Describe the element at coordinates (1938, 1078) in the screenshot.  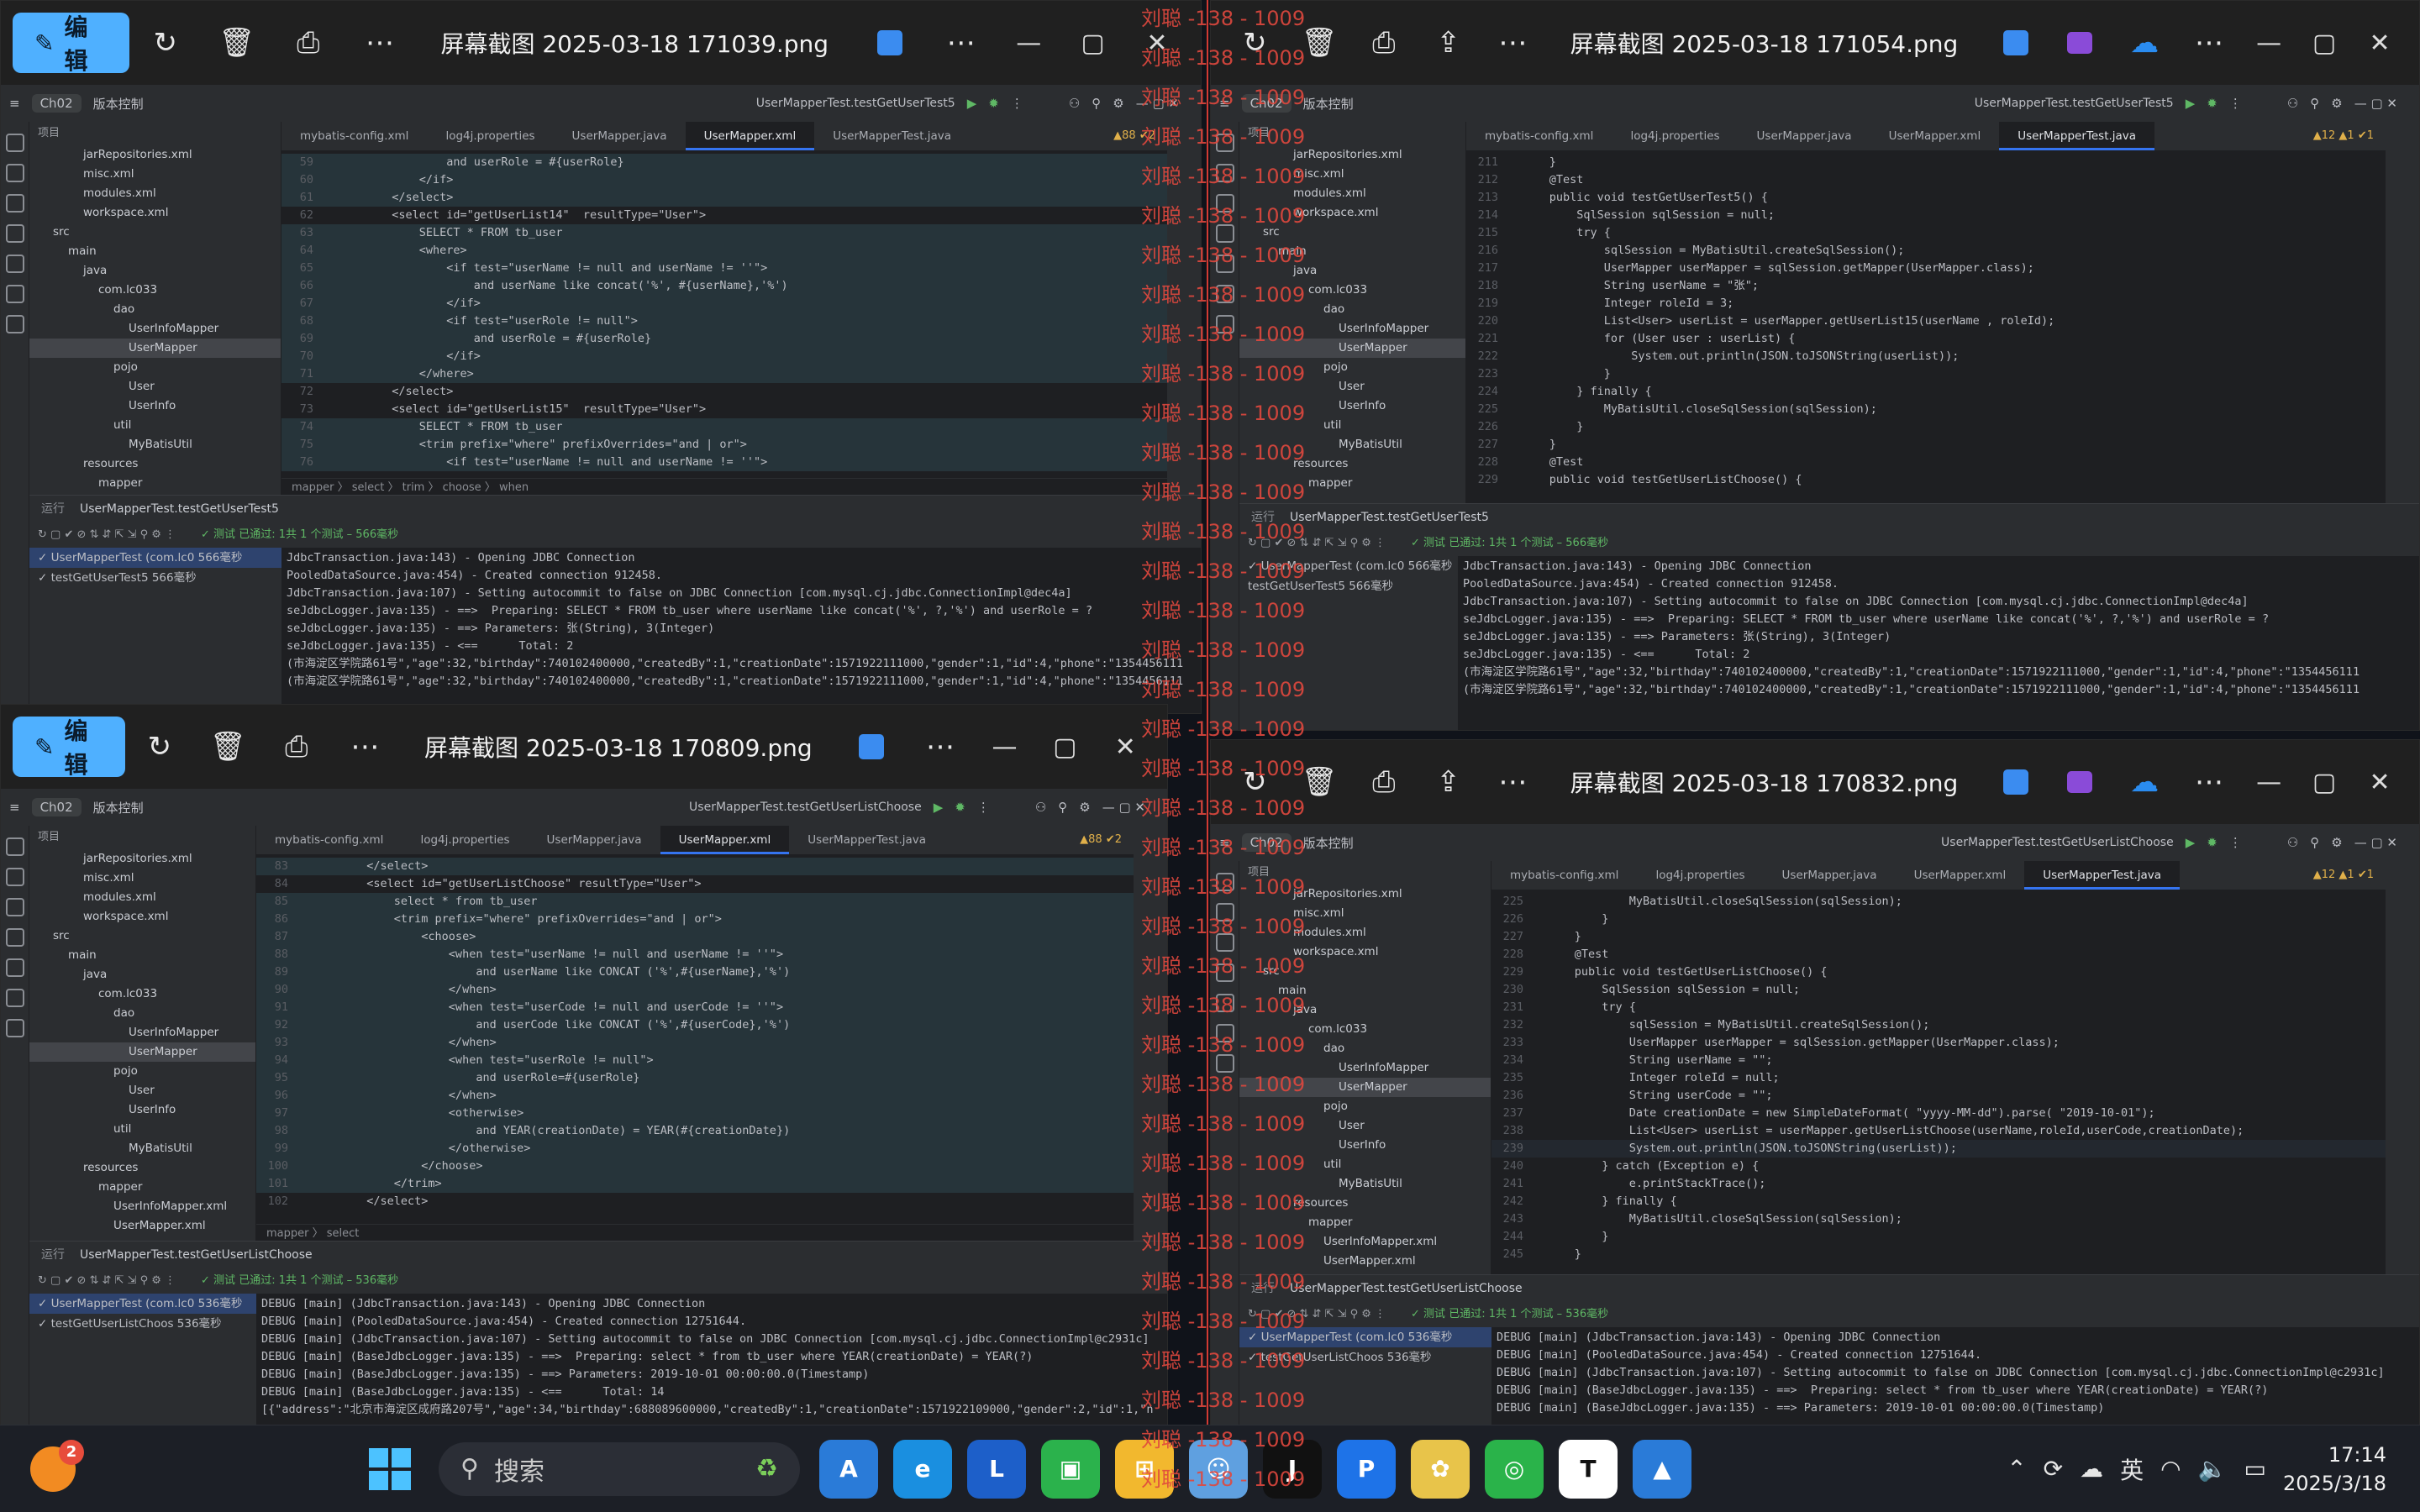
I see `code-line: 235 Integer roleId = null;` at that location.